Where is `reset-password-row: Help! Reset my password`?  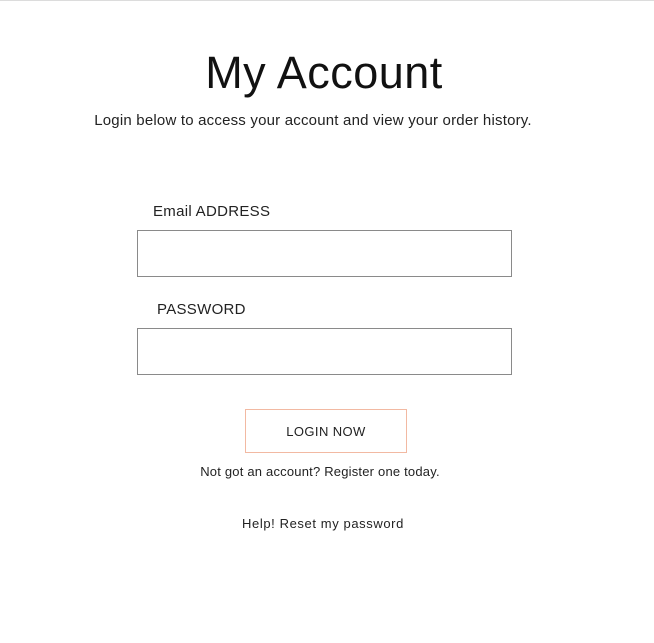
reset-password-row: Help! Reset my password is located at coordinates (323, 524).